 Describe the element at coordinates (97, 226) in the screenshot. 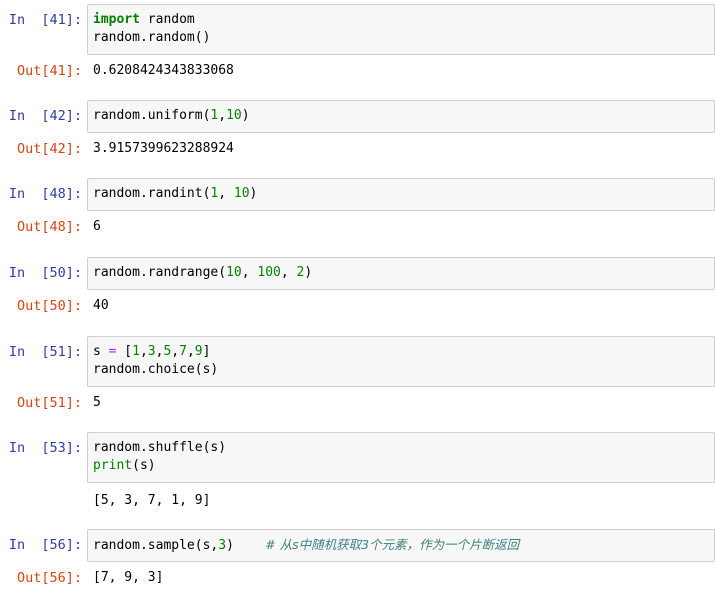

I see `cell-output: 6` at that location.